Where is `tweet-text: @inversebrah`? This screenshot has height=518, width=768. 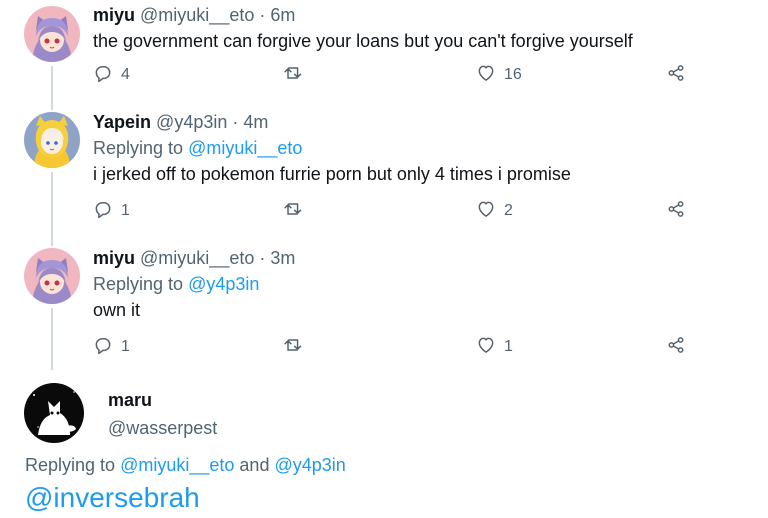 tweet-text: @inversebrah is located at coordinates (112, 498).